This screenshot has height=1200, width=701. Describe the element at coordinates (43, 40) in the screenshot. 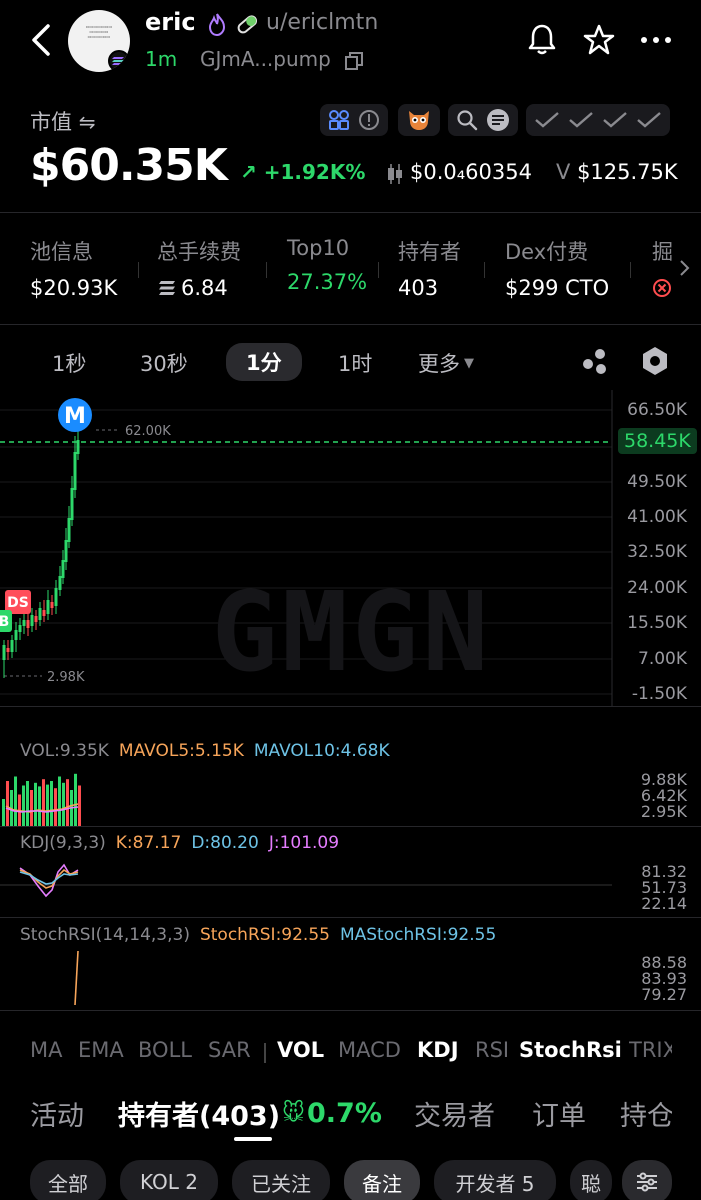

I see `back-icon` at that location.